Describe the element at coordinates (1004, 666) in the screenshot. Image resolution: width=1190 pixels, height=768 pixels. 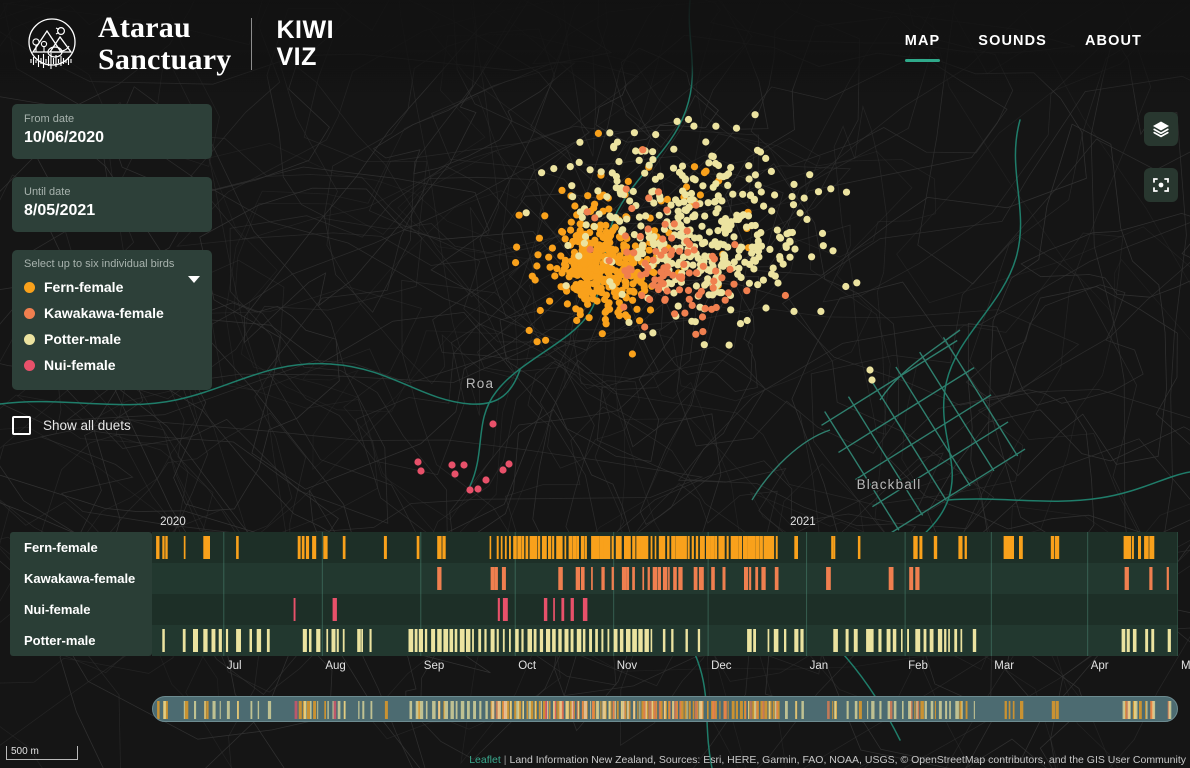
I see `timeline-month-tick: Mar` at that location.